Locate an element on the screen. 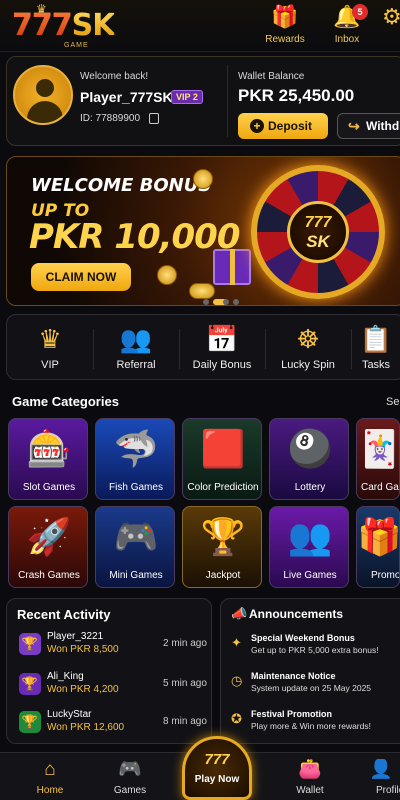  clock-icon: ◷ is located at coordinates (237, 680).